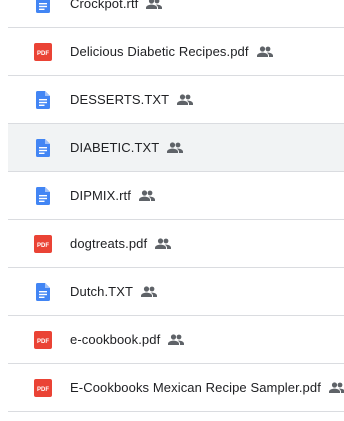  Describe the element at coordinates (101, 291) in the screenshot. I see `file-name: Dutch.TXT` at that location.